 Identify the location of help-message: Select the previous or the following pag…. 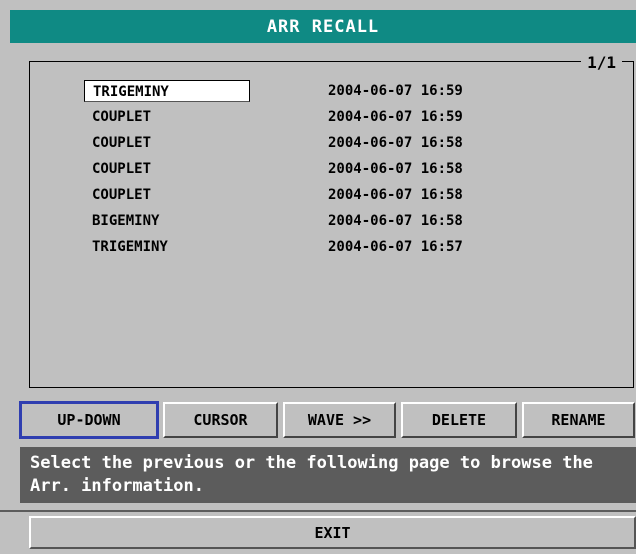
(328, 475).